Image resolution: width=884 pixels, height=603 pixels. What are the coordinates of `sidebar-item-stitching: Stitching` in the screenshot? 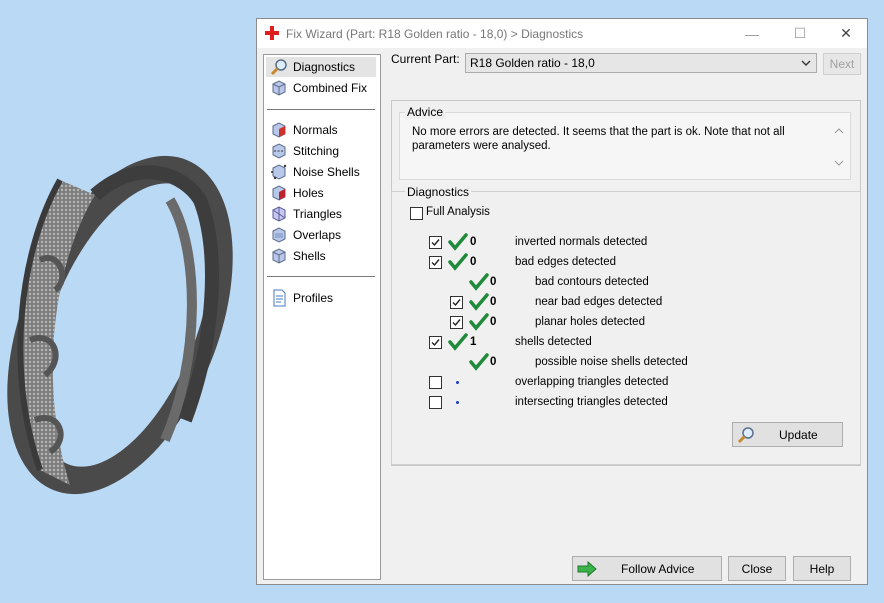 It's located at (321, 151).